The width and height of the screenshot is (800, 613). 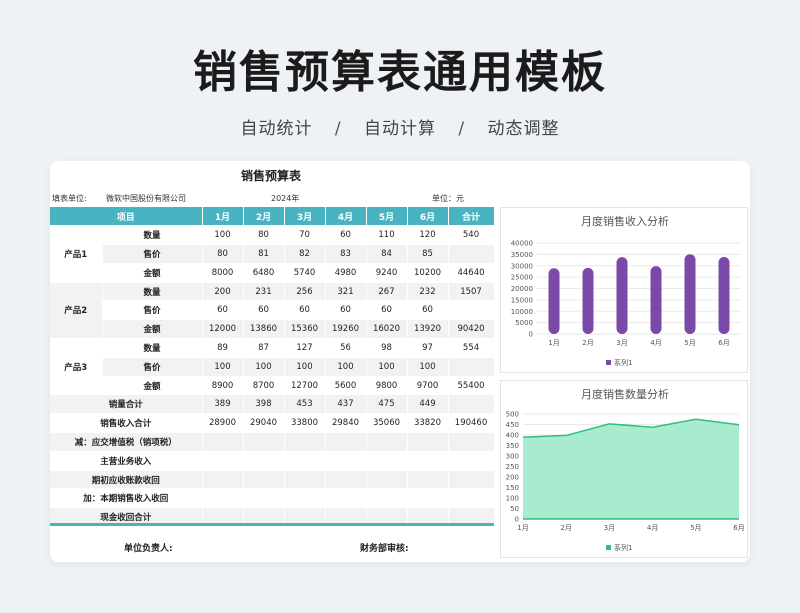 I want to click on sheet-title: 销售预算表, so click(x=270, y=176).